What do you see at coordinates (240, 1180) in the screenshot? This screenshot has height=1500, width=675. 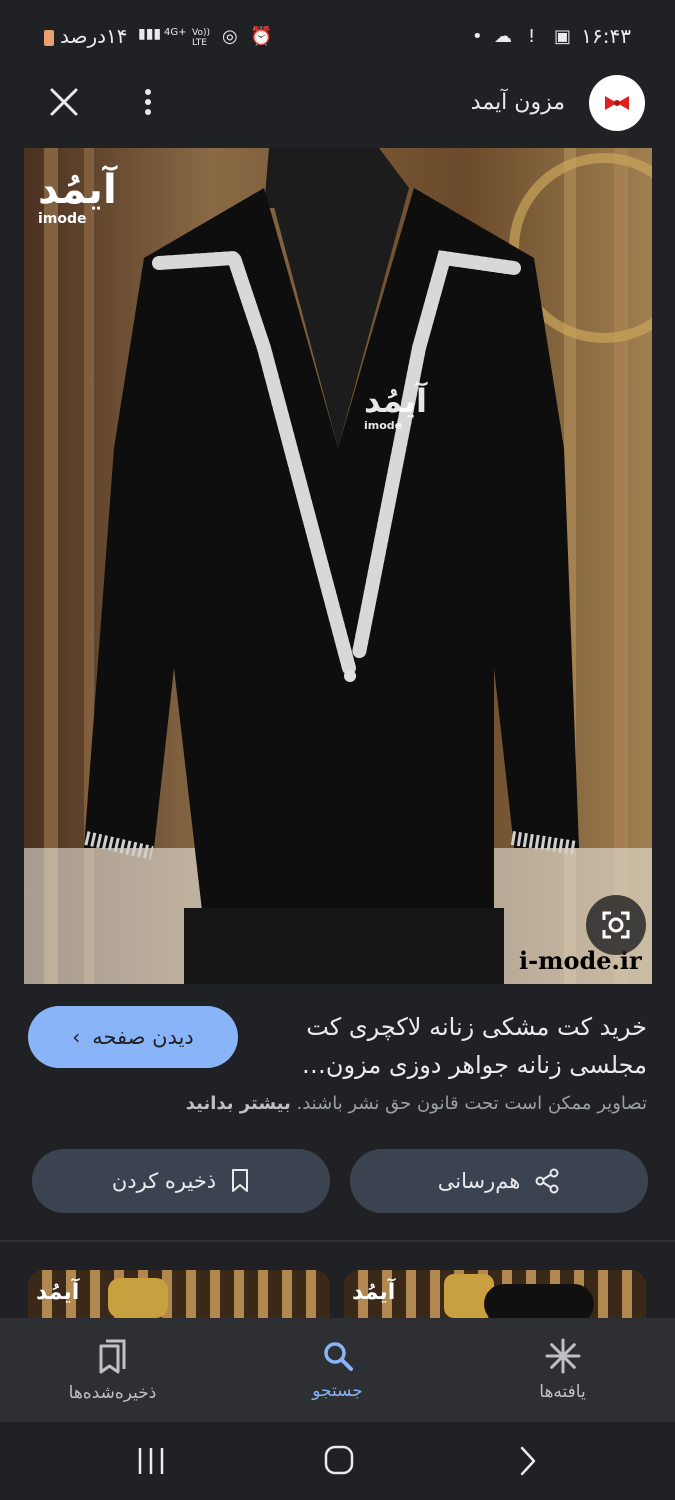 I see `bookmark-icon` at bounding box center [240, 1180].